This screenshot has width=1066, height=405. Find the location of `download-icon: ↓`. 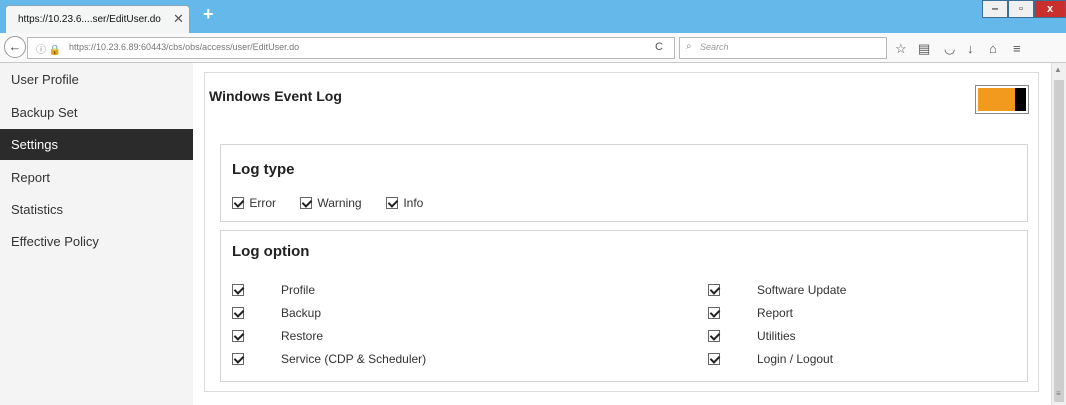

download-icon: ↓ is located at coordinates (970, 48).